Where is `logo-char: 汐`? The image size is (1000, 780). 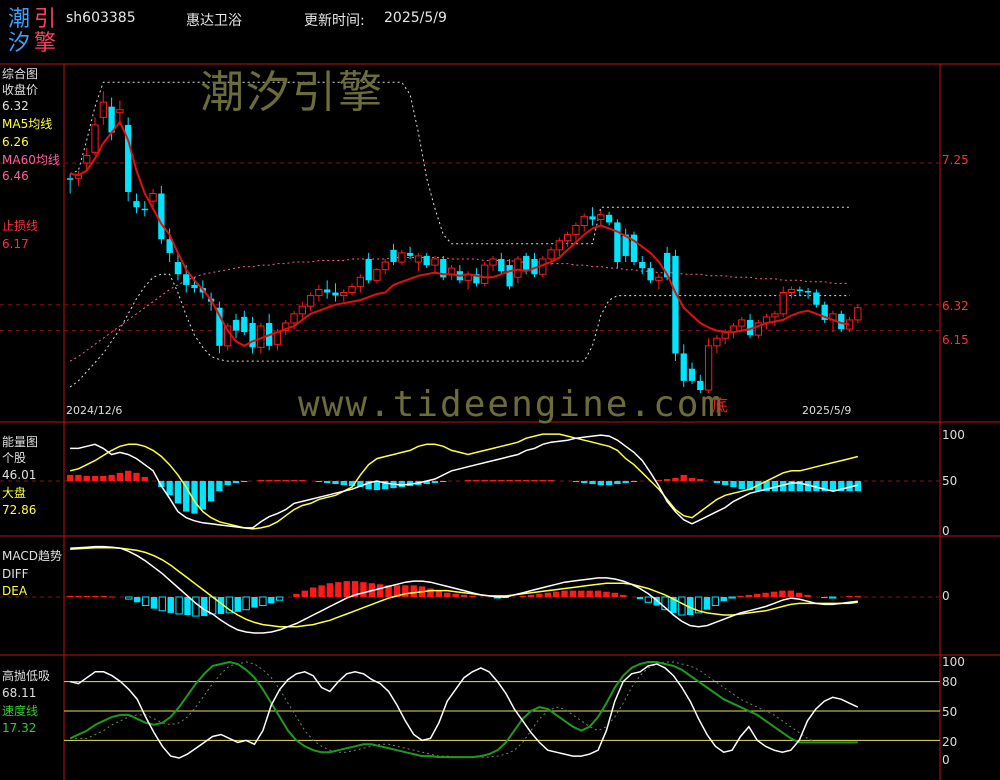
logo-char: 汐 is located at coordinates (19, 43).